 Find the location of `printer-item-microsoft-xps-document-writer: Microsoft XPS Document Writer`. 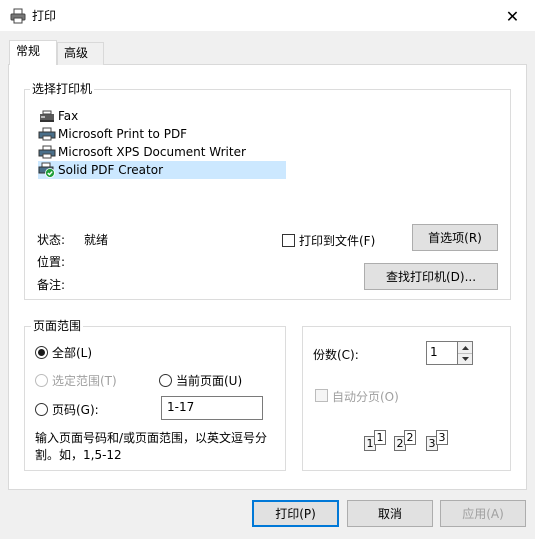

printer-item-microsoft-xps-document-writer: Microsoft XPS Document Writer is located at coordinates (162, 152).